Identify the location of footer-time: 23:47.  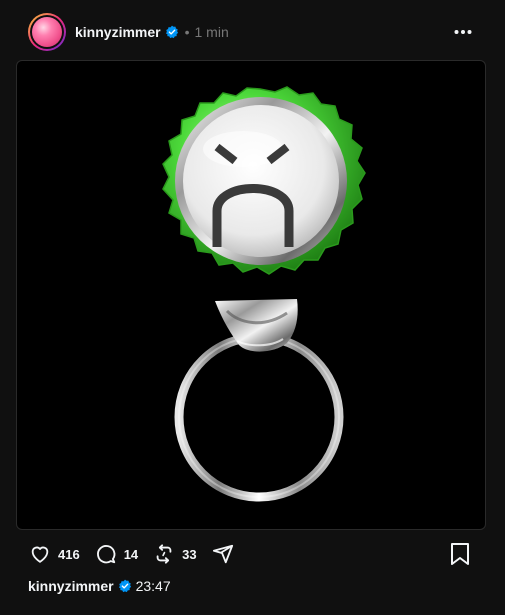
(153, 586).